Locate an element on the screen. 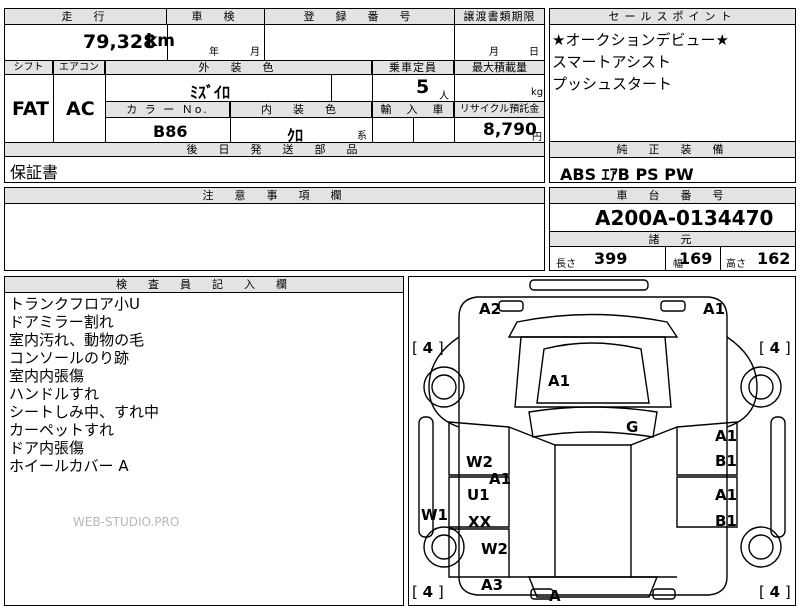 The height and width of the screenshot is (606, 800). damage-mark-a2-top-left: A2 is located at coordinates (490, 309).